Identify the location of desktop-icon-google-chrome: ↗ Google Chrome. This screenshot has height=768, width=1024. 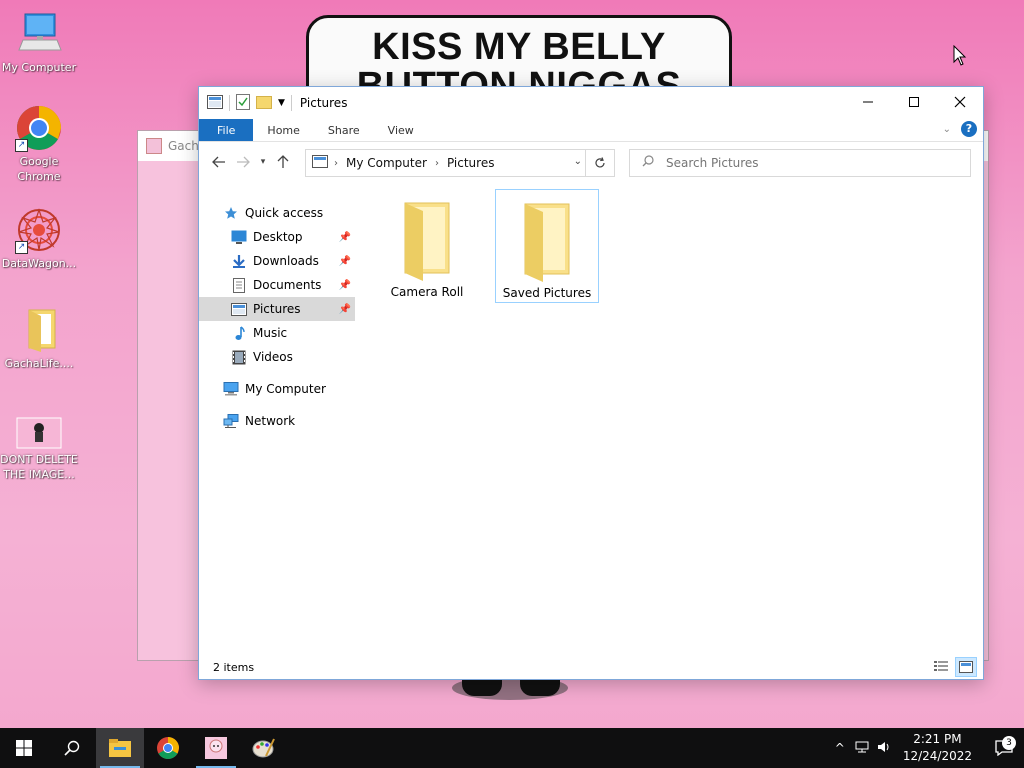
(39, 144).